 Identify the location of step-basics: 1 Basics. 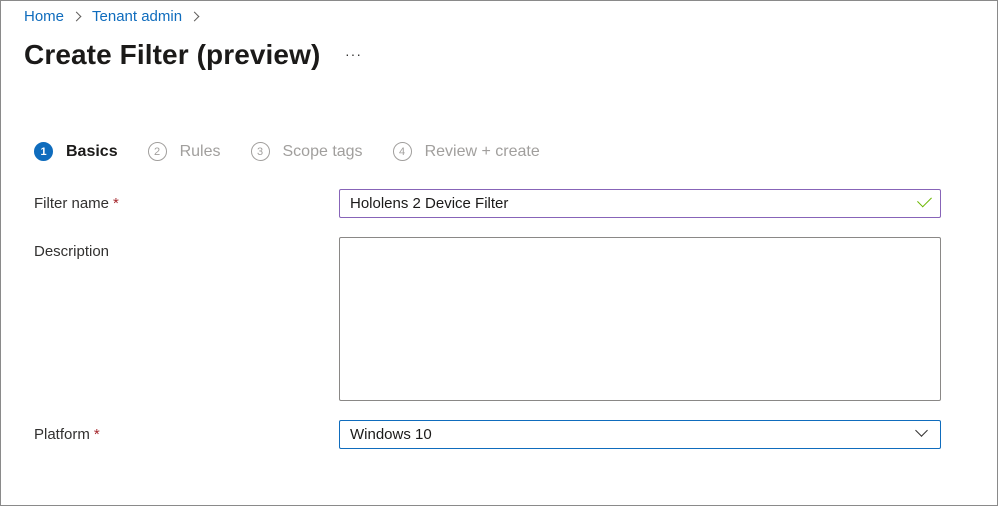
(76, 151).